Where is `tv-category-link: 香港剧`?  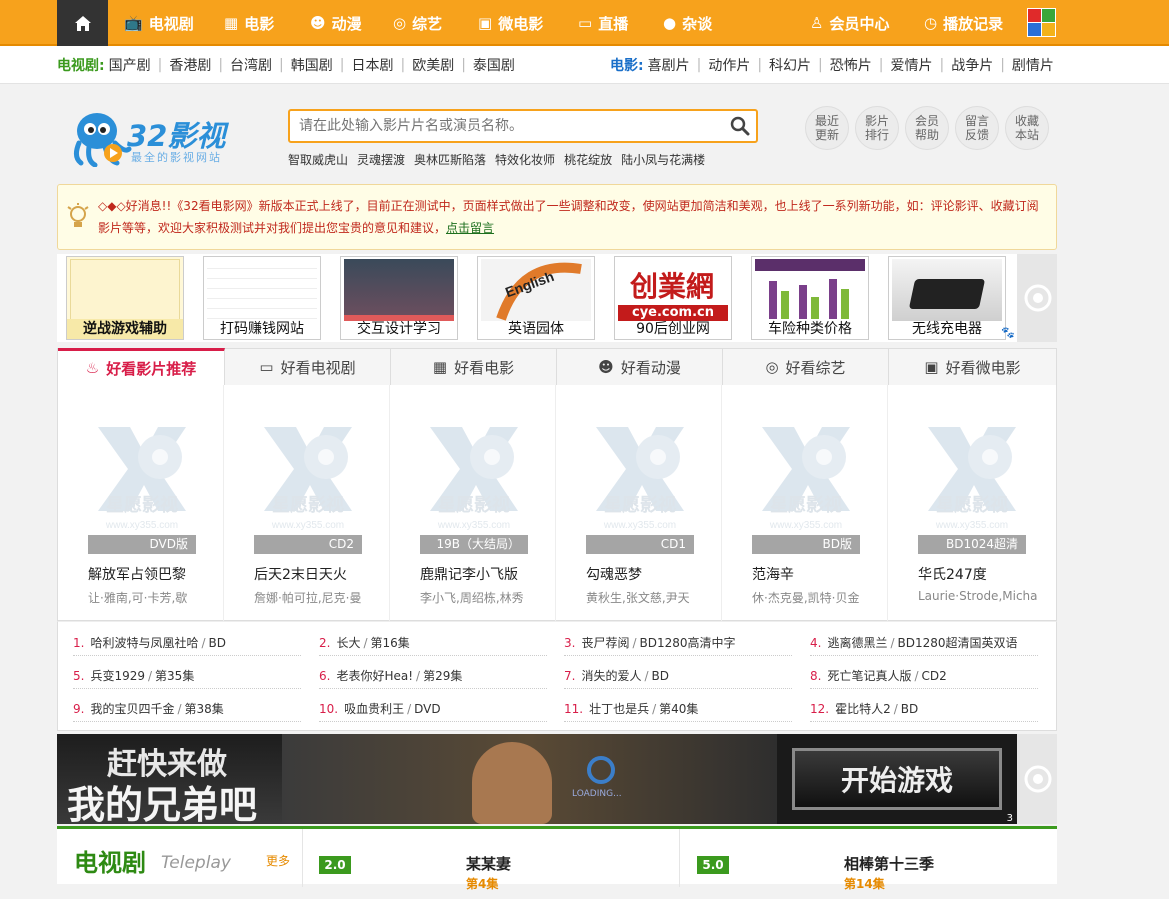 tv-category-link: 香港剧 is located at coordinates (190, 65).